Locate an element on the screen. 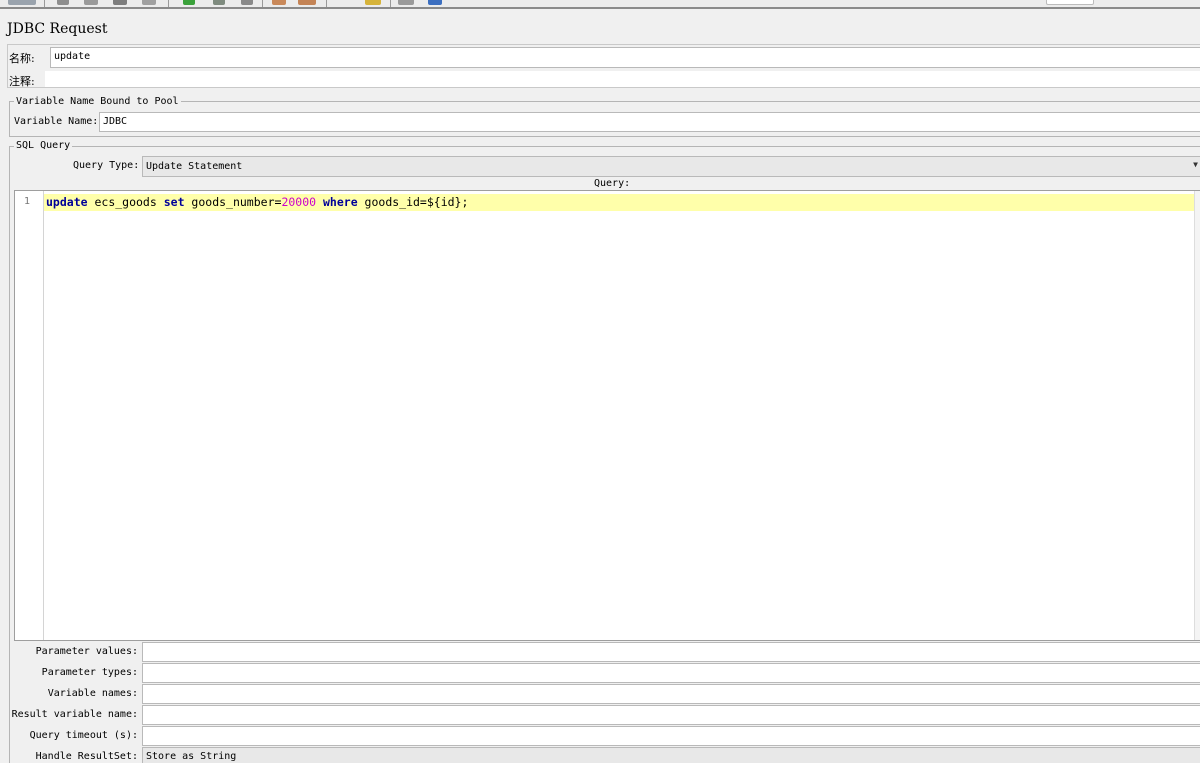 The width and height of the screenshot is (1200, 763). editor-scrollbar is located at coordinates (1197, 415).